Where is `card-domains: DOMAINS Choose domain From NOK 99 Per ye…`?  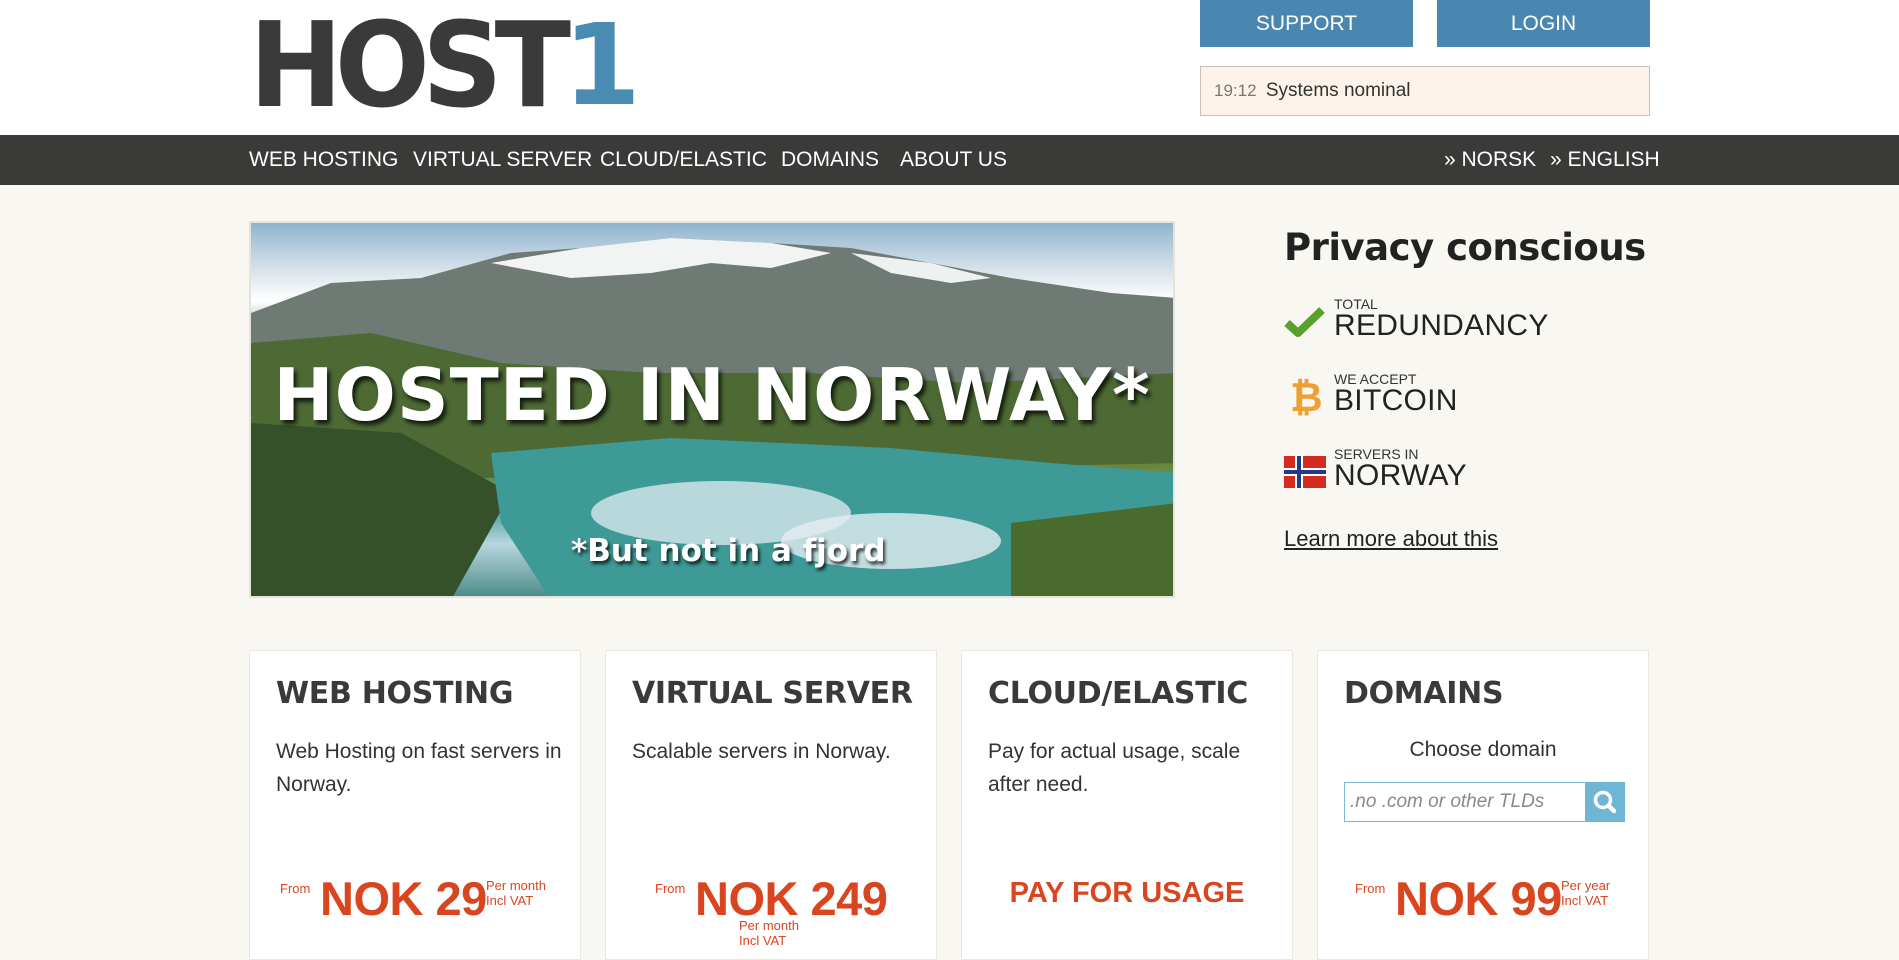
card-domains: DOMAINS Choose domain From NOK 99 Per ye… is located at coordinates (1483, 805).